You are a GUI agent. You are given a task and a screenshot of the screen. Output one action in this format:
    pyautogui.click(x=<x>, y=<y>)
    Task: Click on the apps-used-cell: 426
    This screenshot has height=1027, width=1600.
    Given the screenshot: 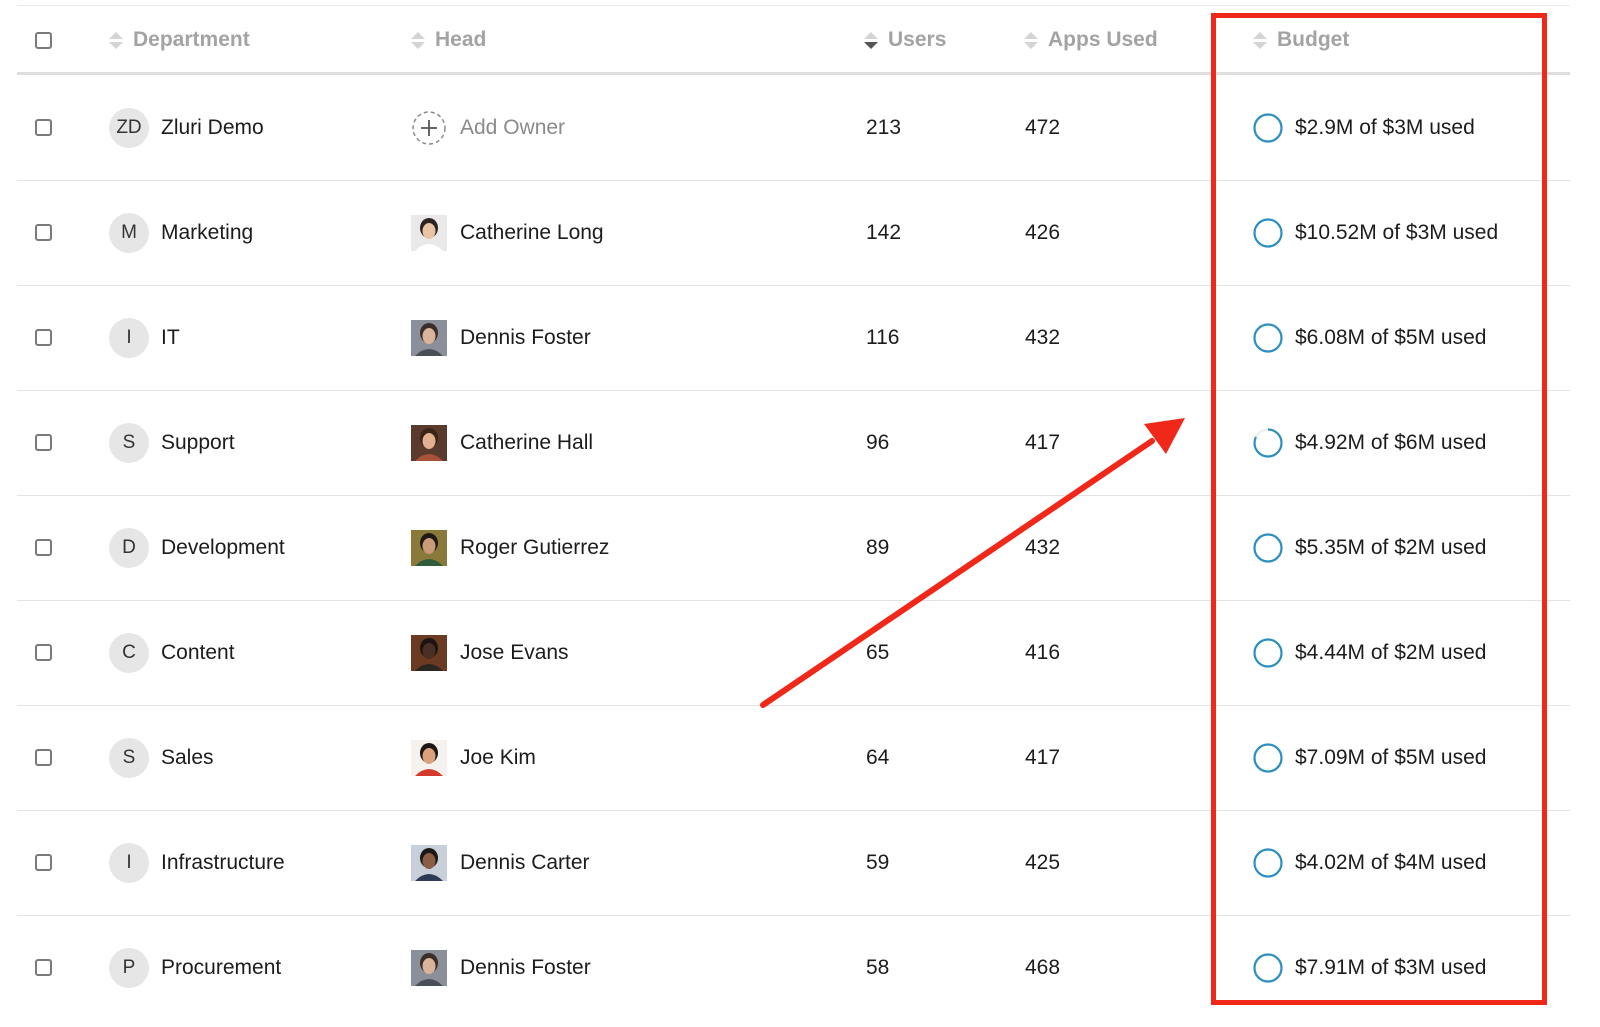 What is the action you would take?
    pyautogui.click(x=1042, y=232)
    